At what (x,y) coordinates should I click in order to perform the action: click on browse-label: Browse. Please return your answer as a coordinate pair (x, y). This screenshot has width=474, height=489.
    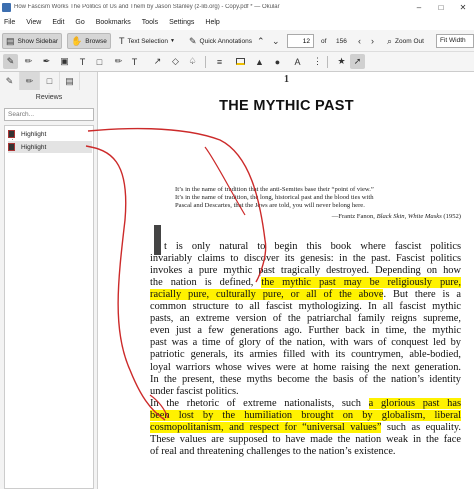
    Looking at the image, I should click on (96, 41).